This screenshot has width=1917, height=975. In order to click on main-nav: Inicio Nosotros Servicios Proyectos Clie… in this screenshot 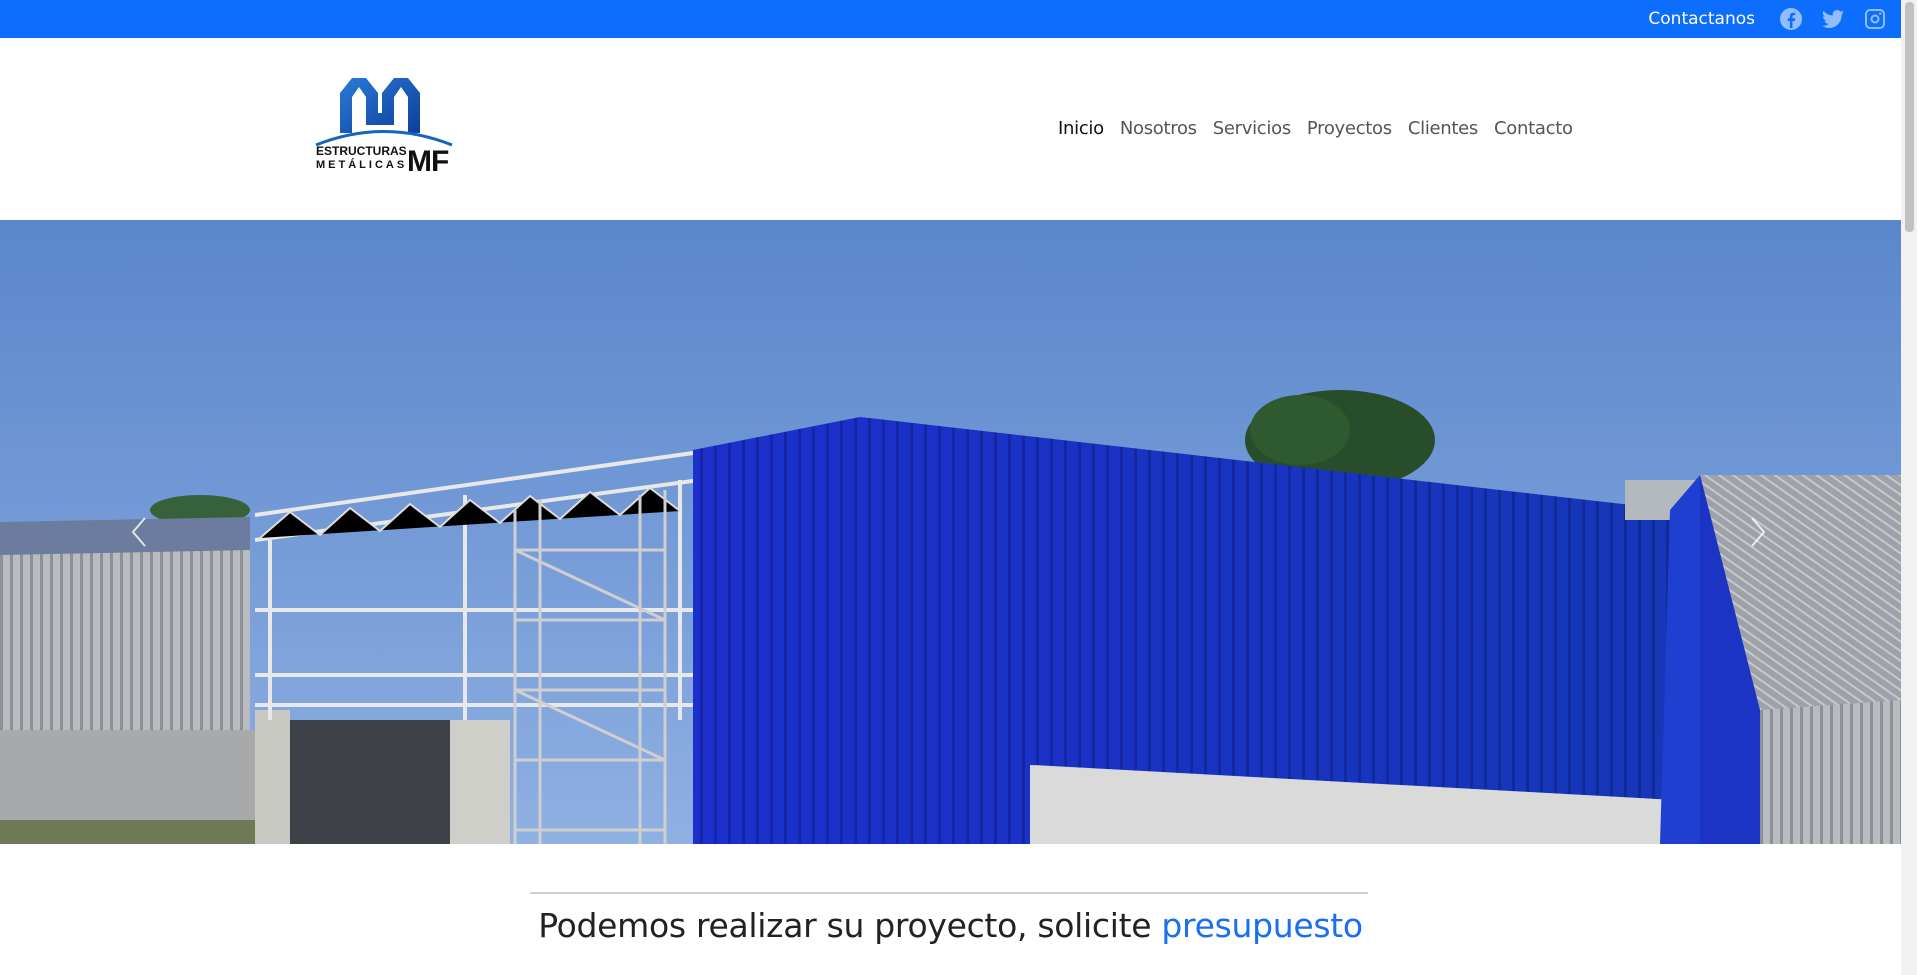, I will do `click(1315, 128)`.